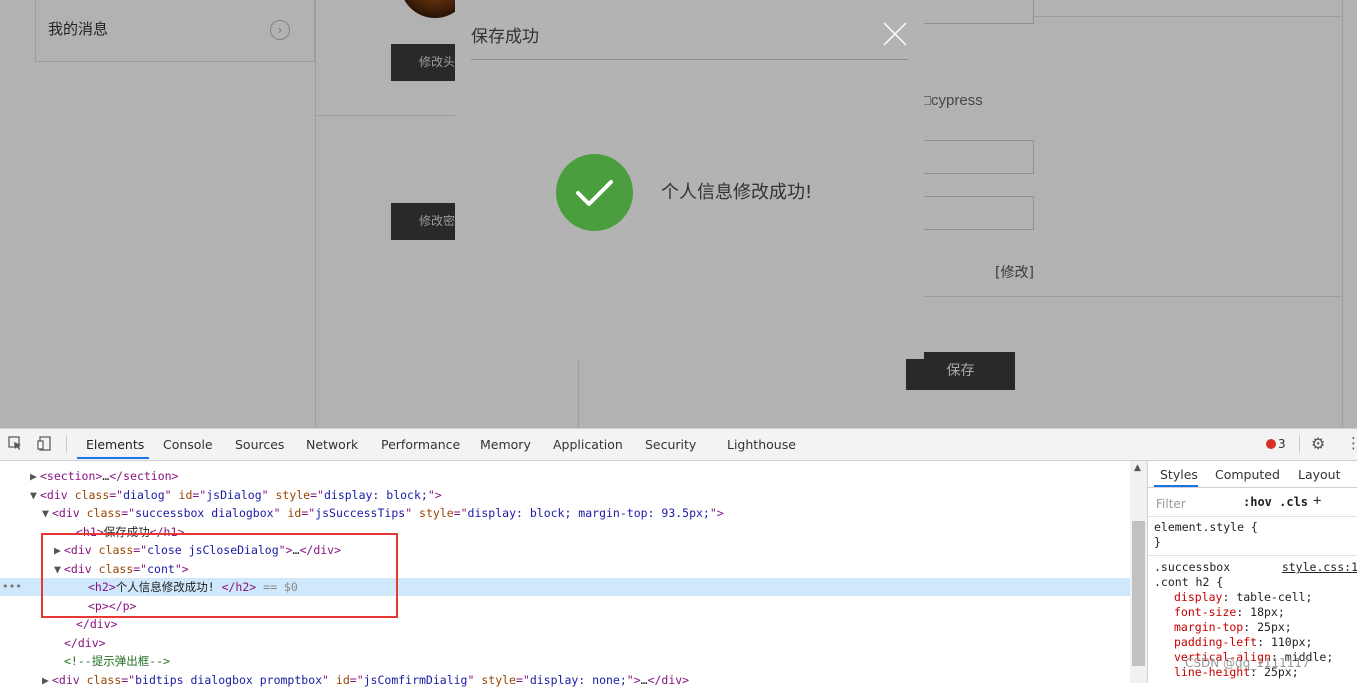  I want to click on css-property-name: padding-left, so click(1216, 642).